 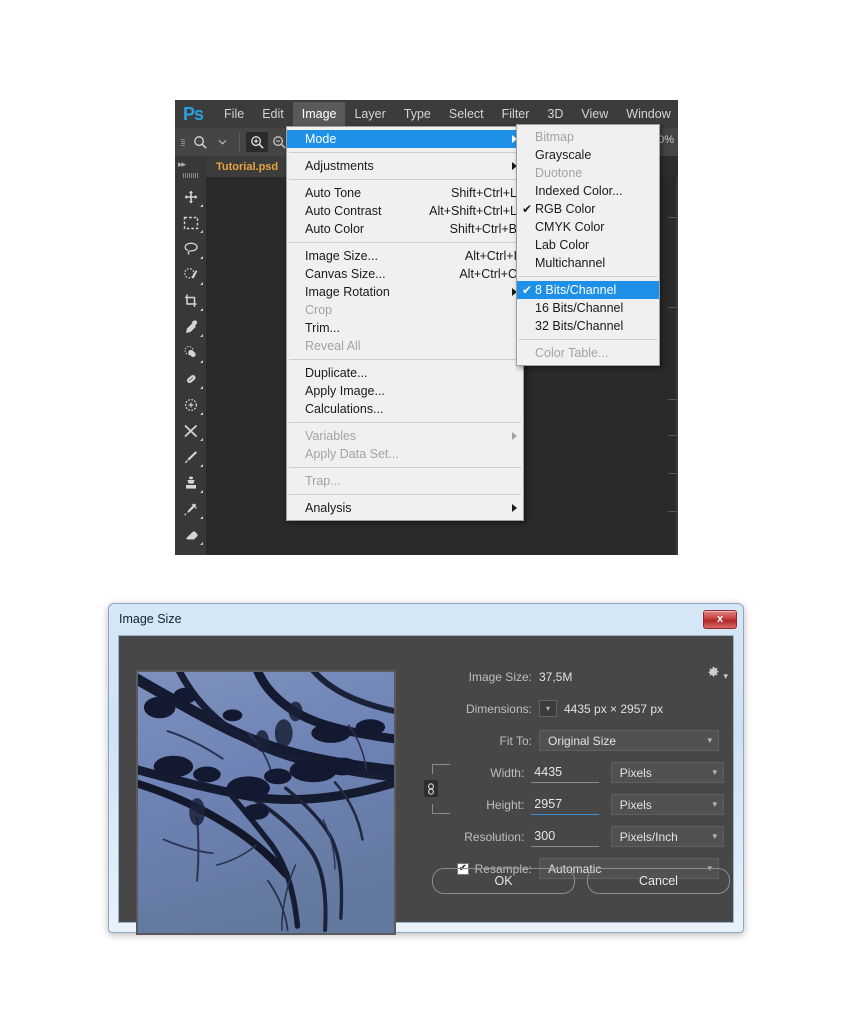 What do you see at coordinates (483, 193) in the screenshot?
I see `menu-item-shortcut: Shift+Ctrl+L` at bounding box center [483, 193].